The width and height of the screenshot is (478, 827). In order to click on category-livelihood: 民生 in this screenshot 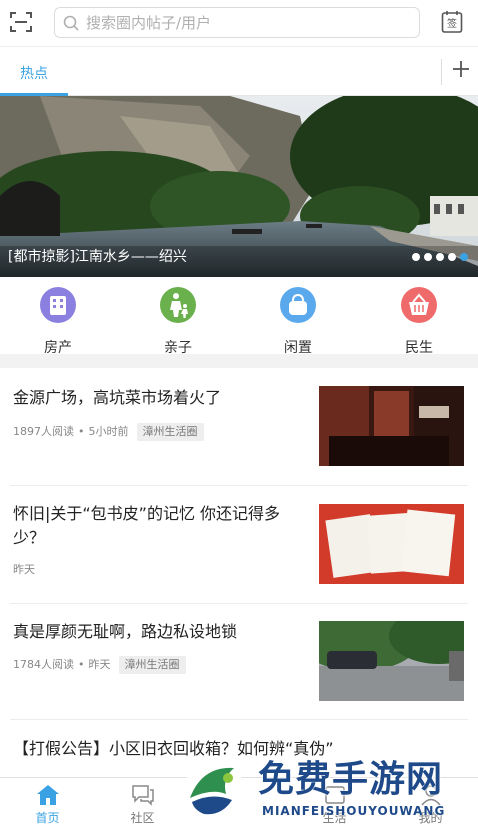, I will do `click(419, 321)`.